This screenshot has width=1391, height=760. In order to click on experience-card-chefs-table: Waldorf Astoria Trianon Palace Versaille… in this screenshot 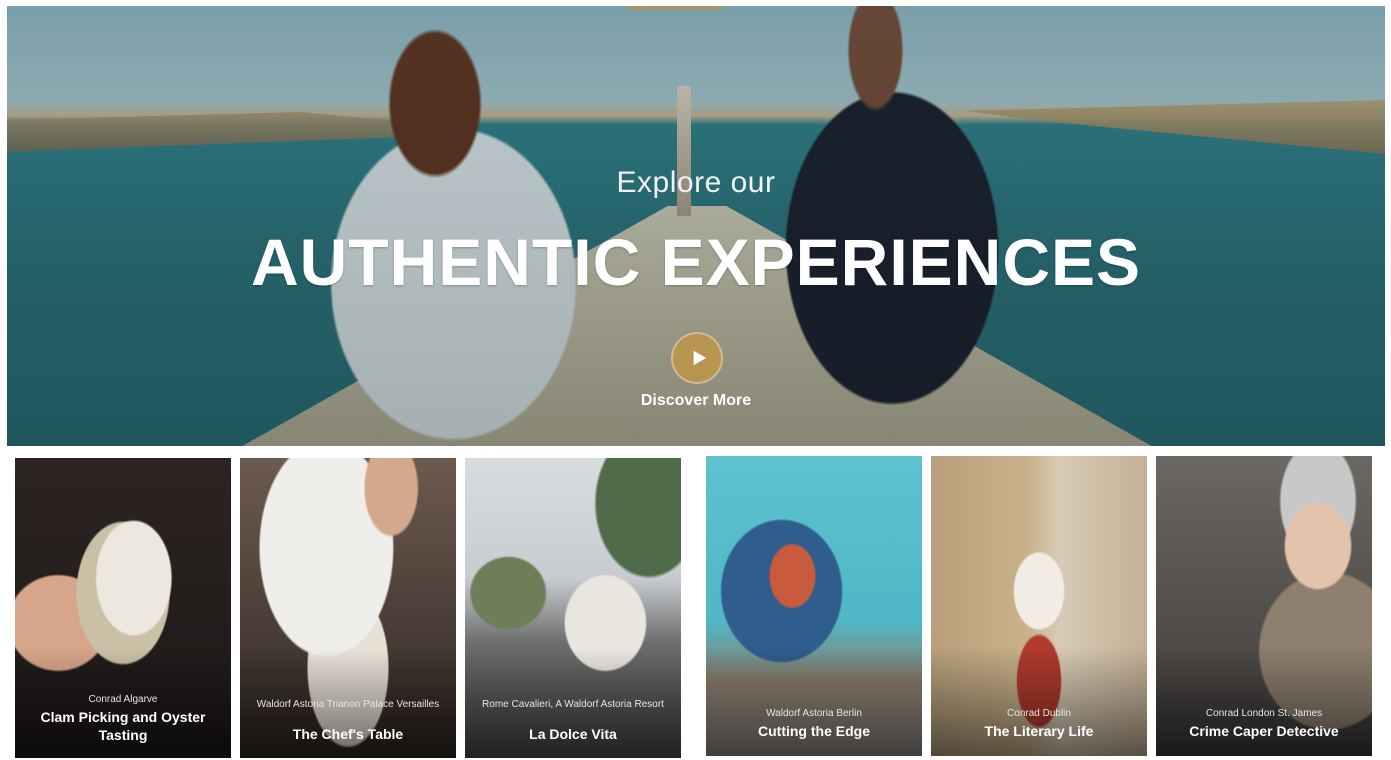, I will do `click(348, 608)`.